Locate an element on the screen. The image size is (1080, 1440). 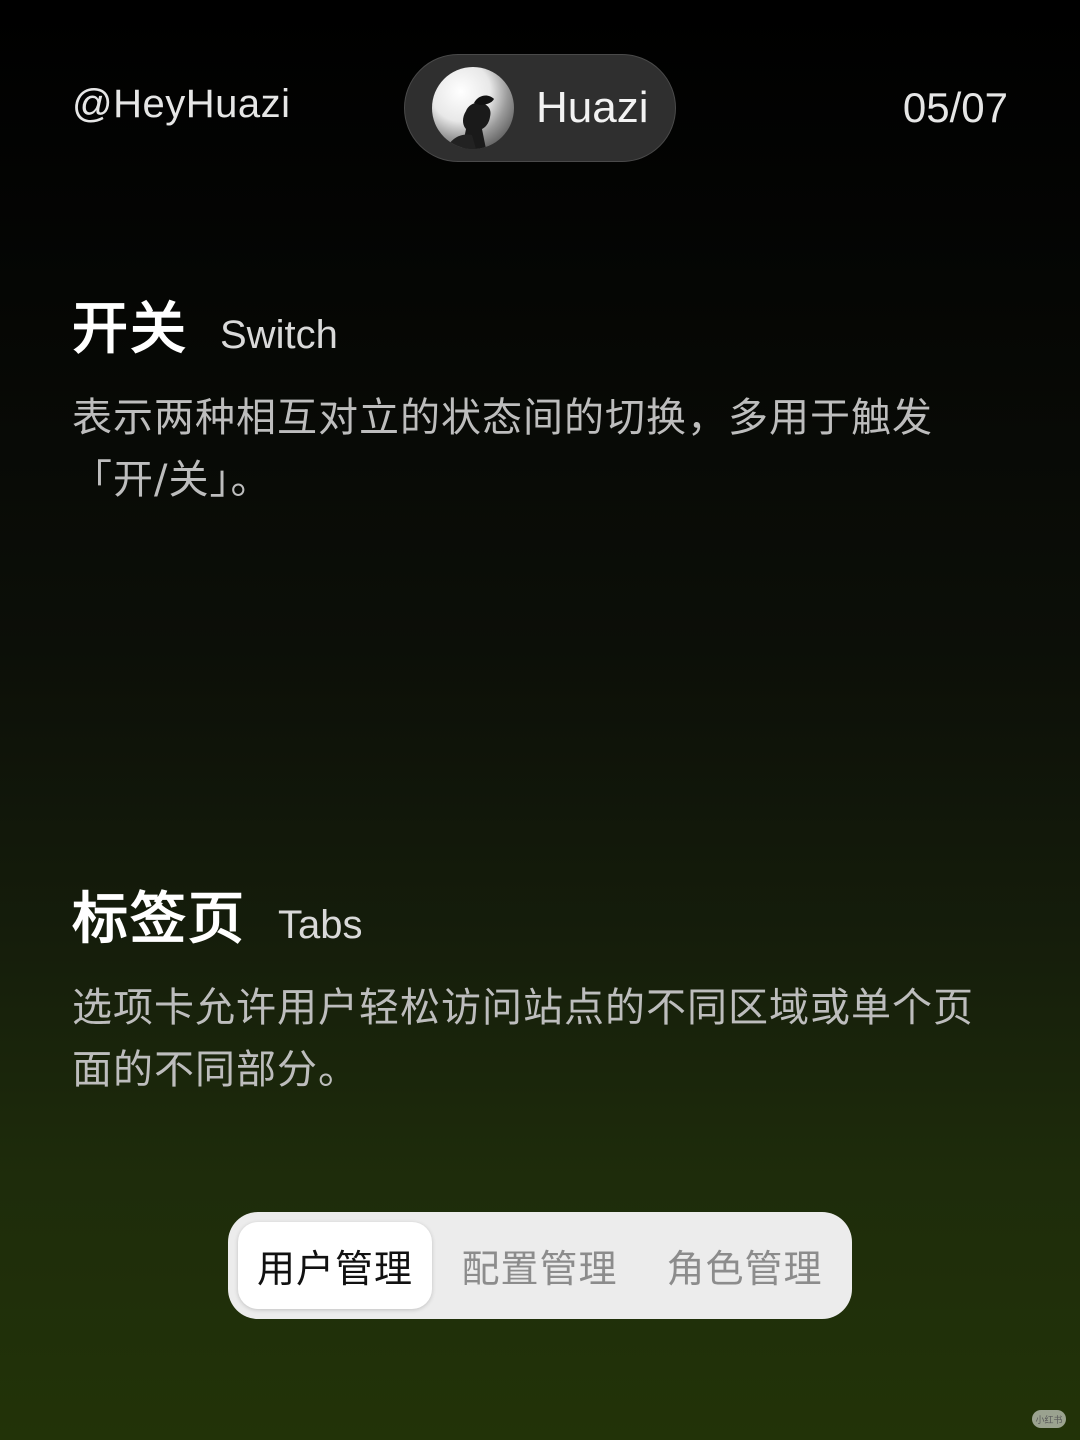
tab-role-management: 角色管理 is located at coordinates (744, 1265).